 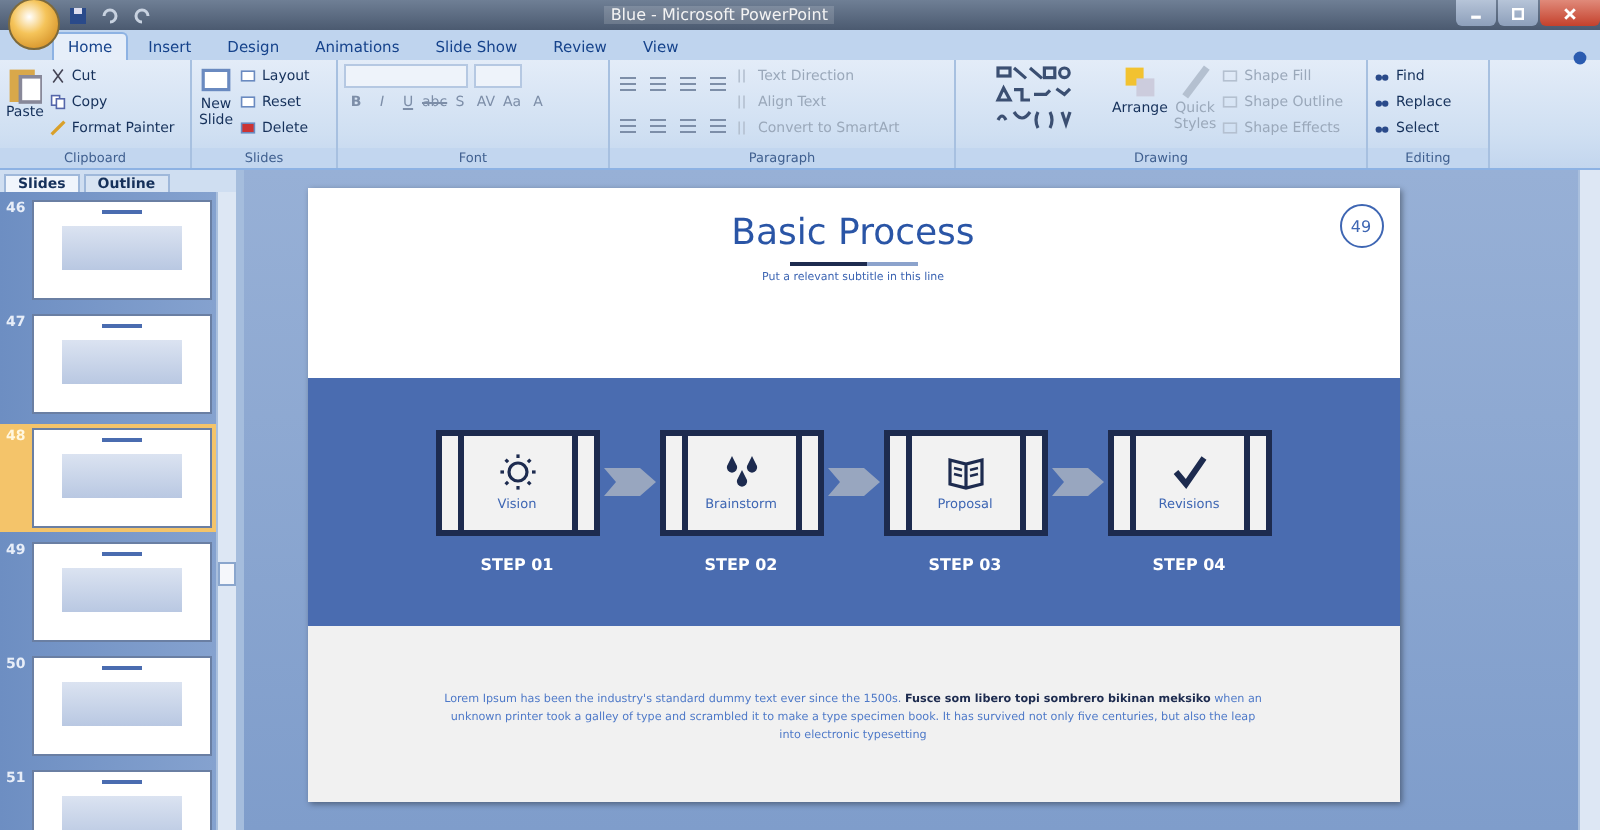 I want to click on water-drops-icon, so click(x=741, y=472).